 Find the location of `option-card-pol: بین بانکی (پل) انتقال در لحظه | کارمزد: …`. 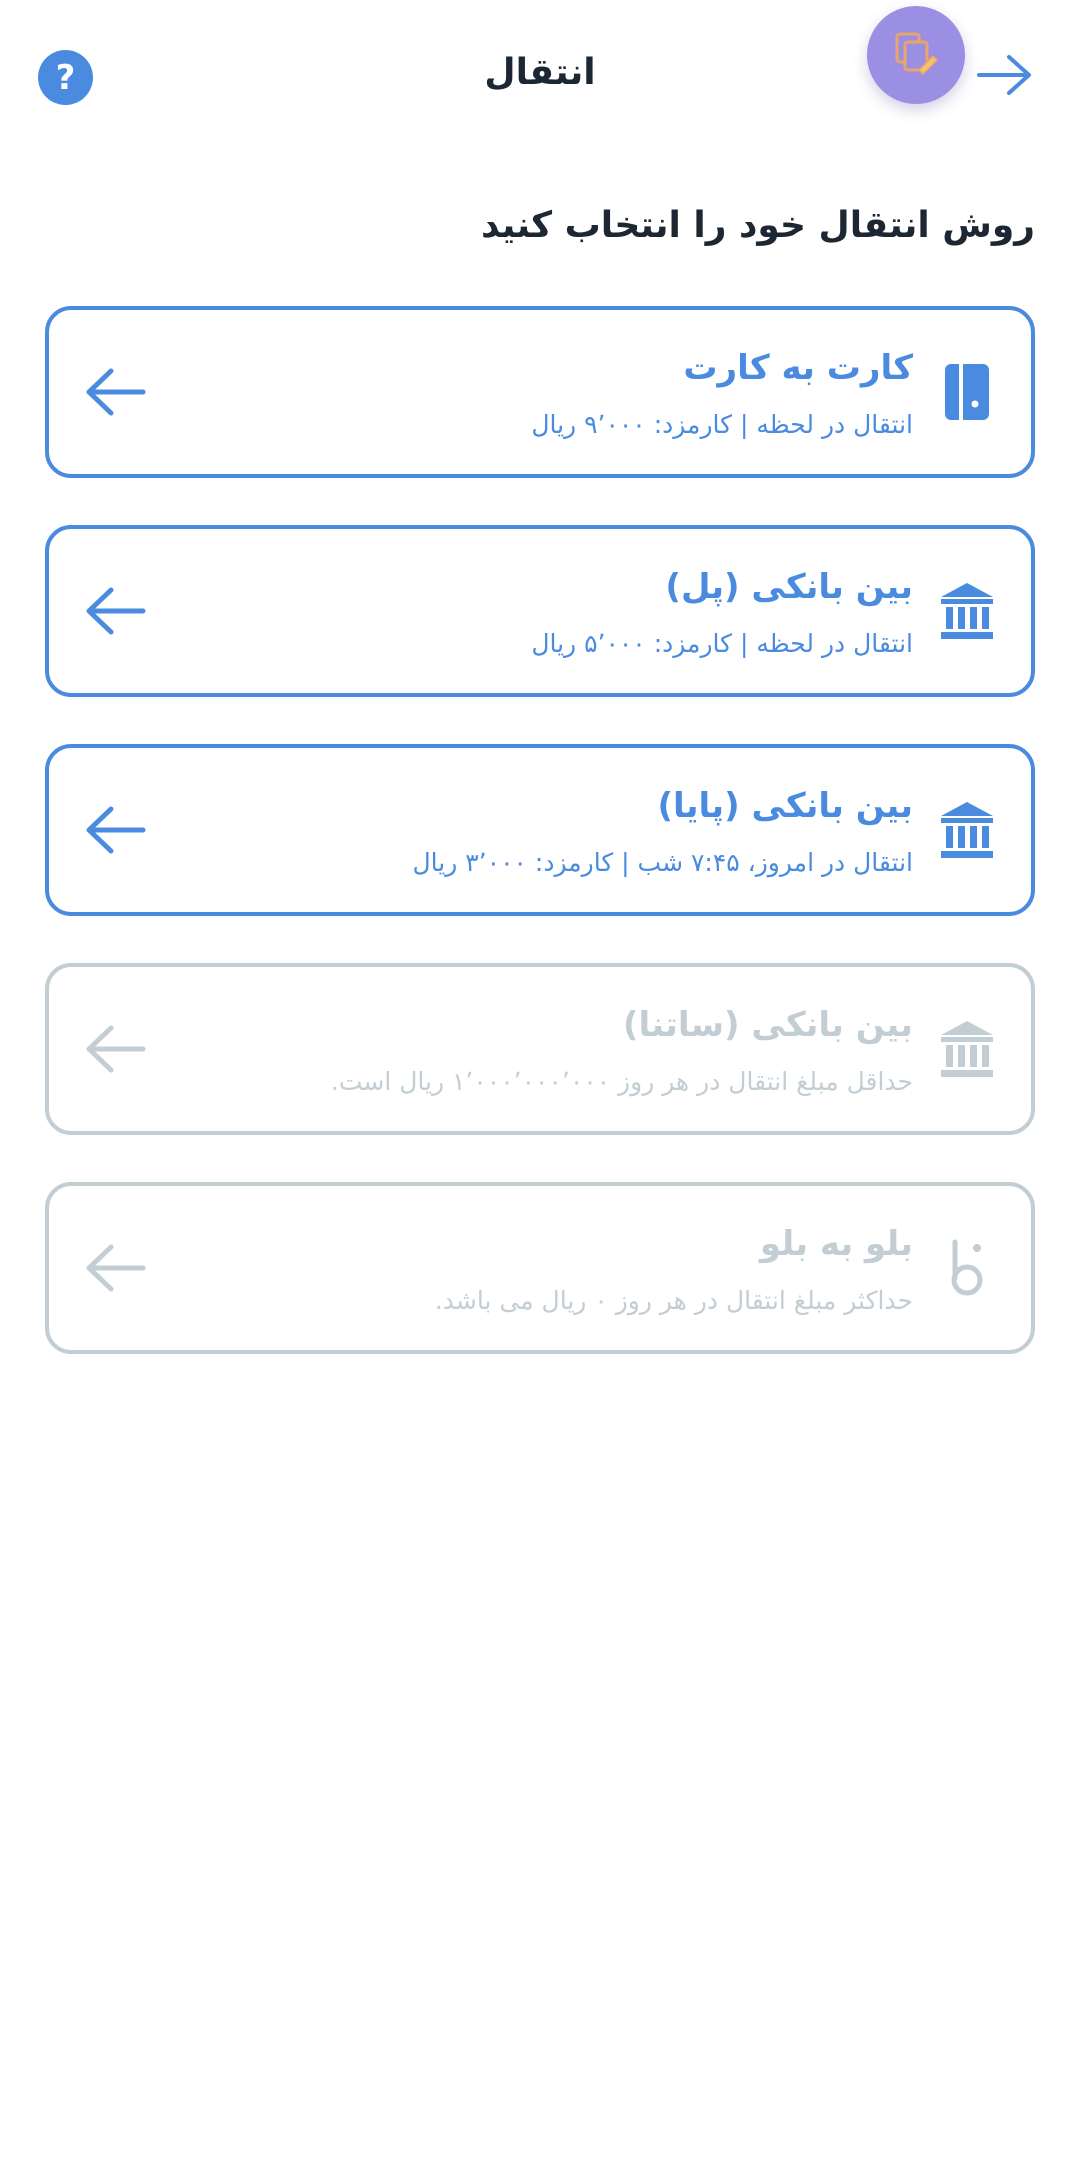

option-card-pol: بین بانکی (پل) انتقال در لحظه | کارمزد: … is located at coordinates (540, 611).